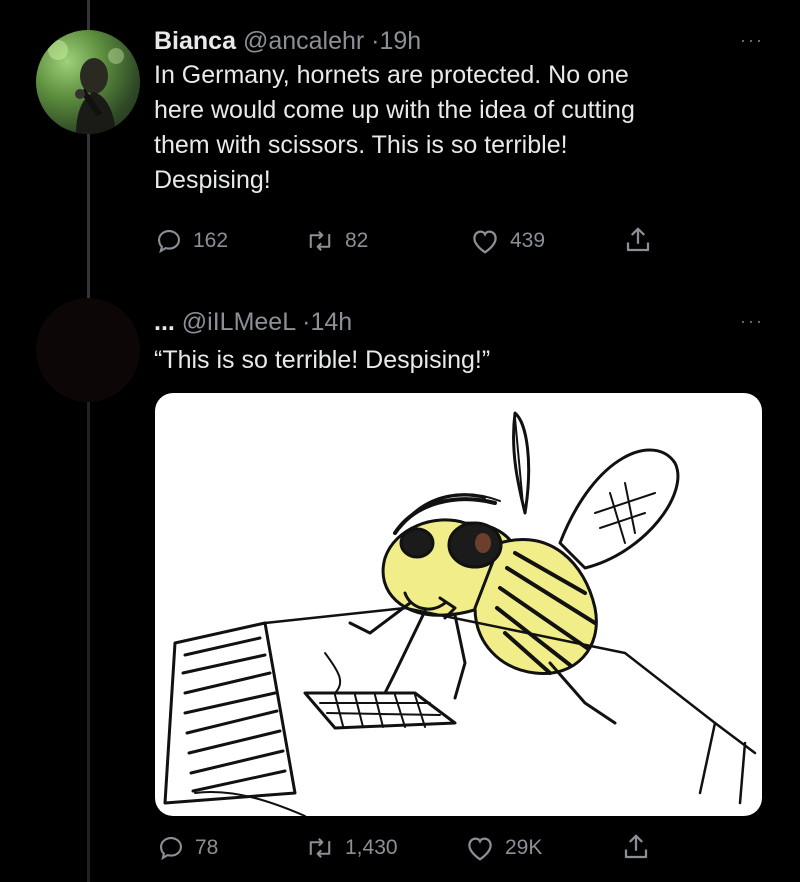 This screenshot has height=882, width=800. Describe the element at coordinates (86, 87) in the screenshot. I see `avatar-image` at that location.